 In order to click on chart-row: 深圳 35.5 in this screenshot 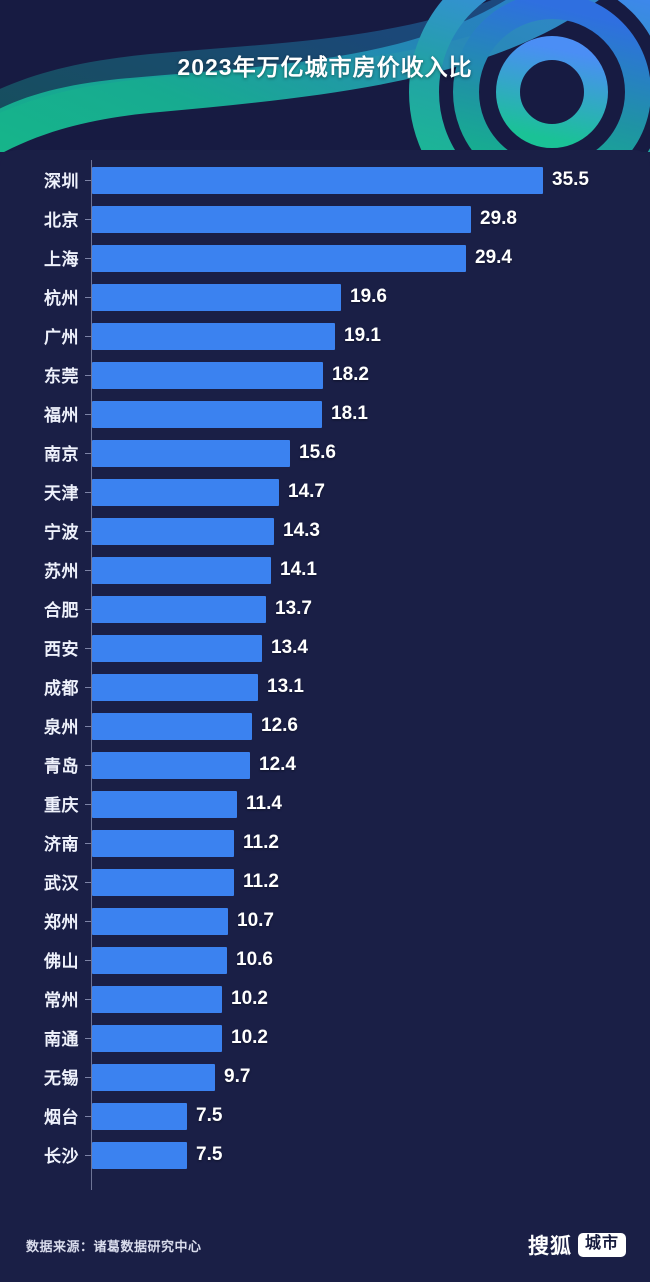, I will do `click(325, 180)`.